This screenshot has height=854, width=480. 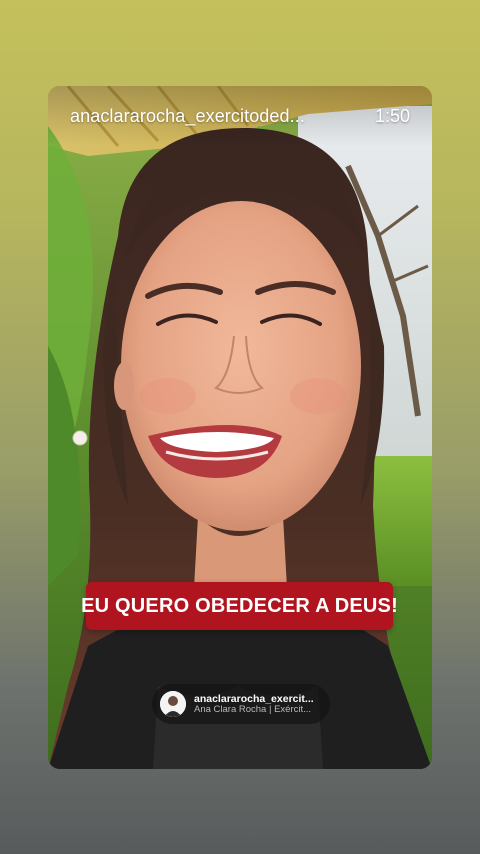 I want to click on story-header: anaclararocha_exercitoded... 1:50, so click(x=240, y=116).